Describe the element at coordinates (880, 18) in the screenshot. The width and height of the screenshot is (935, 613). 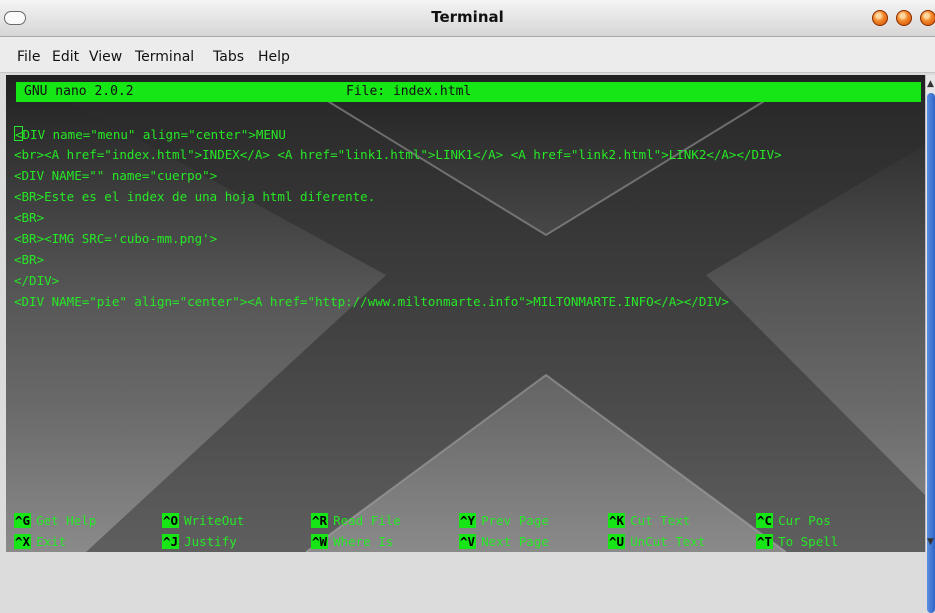
I see `minimize-icon` at that location.